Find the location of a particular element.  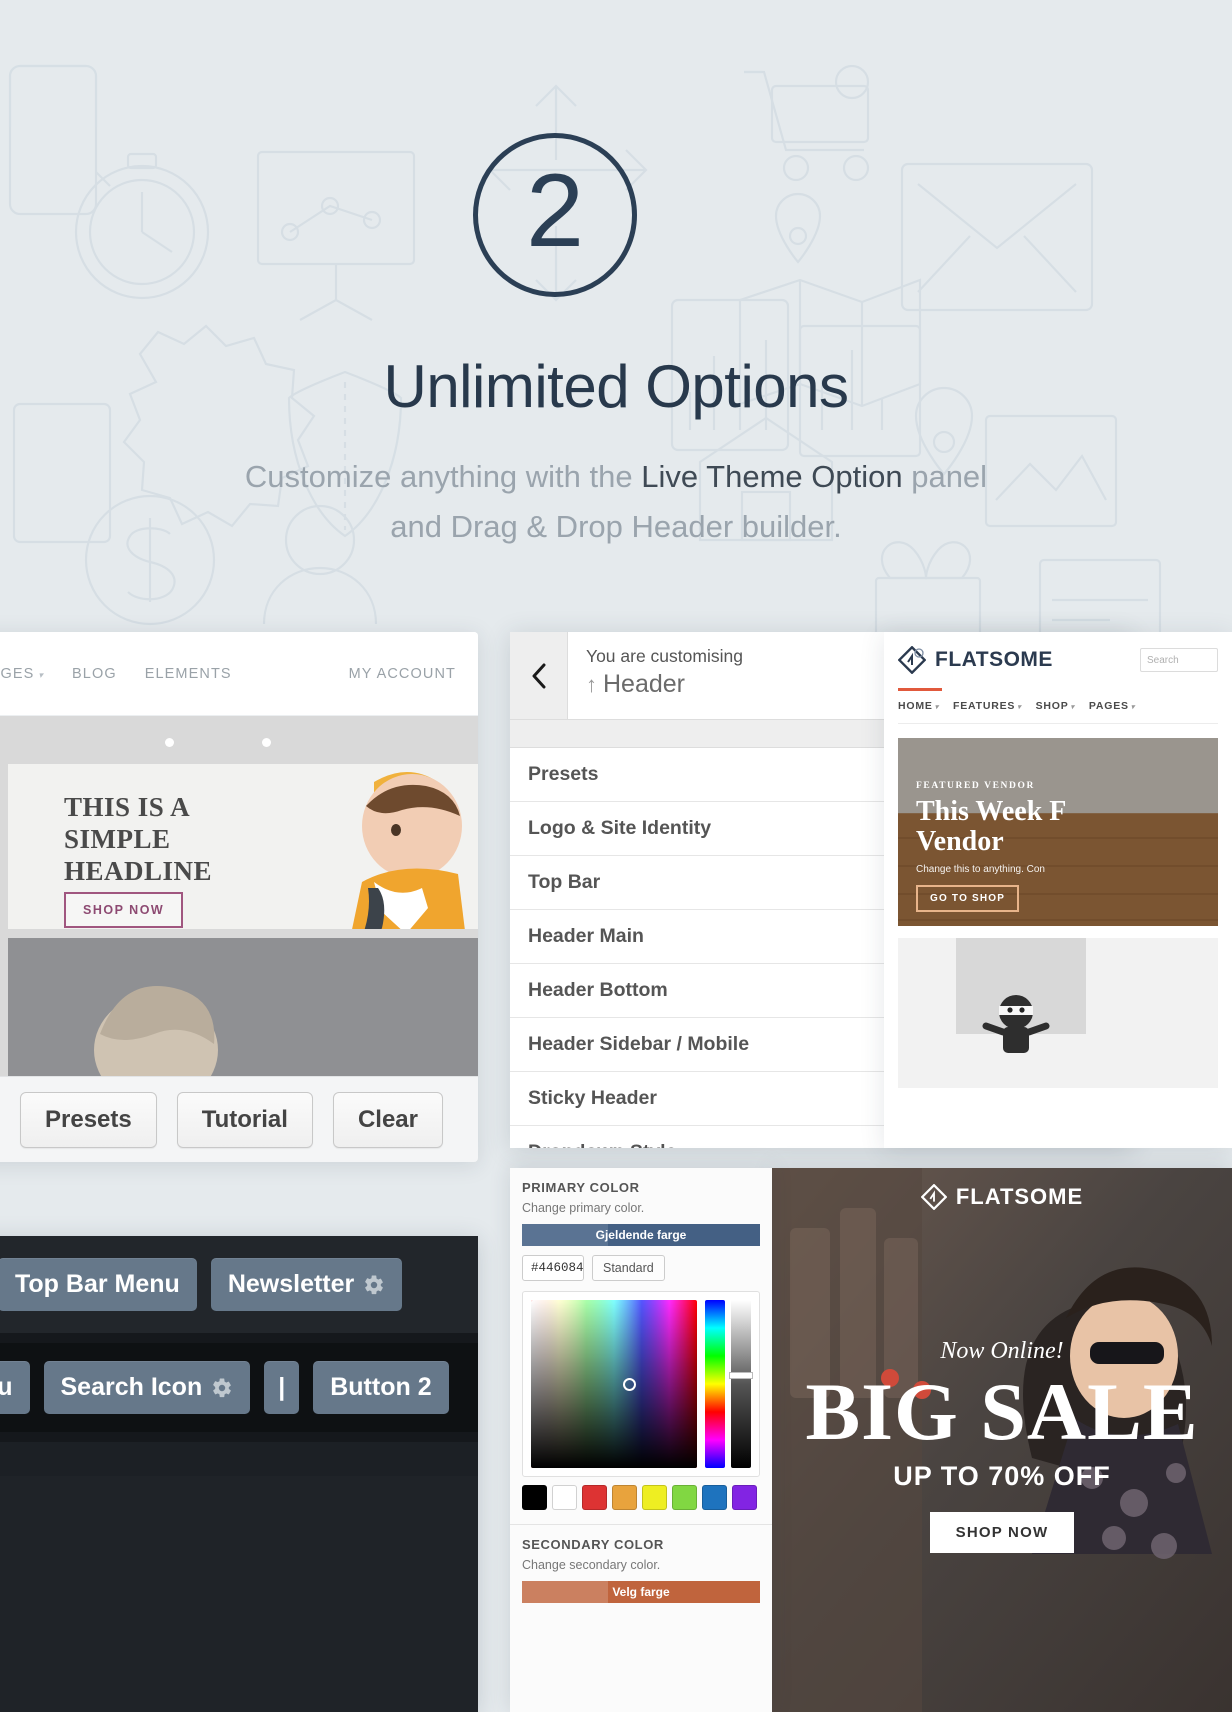

slider-dots is located at coordinates (239, 742).